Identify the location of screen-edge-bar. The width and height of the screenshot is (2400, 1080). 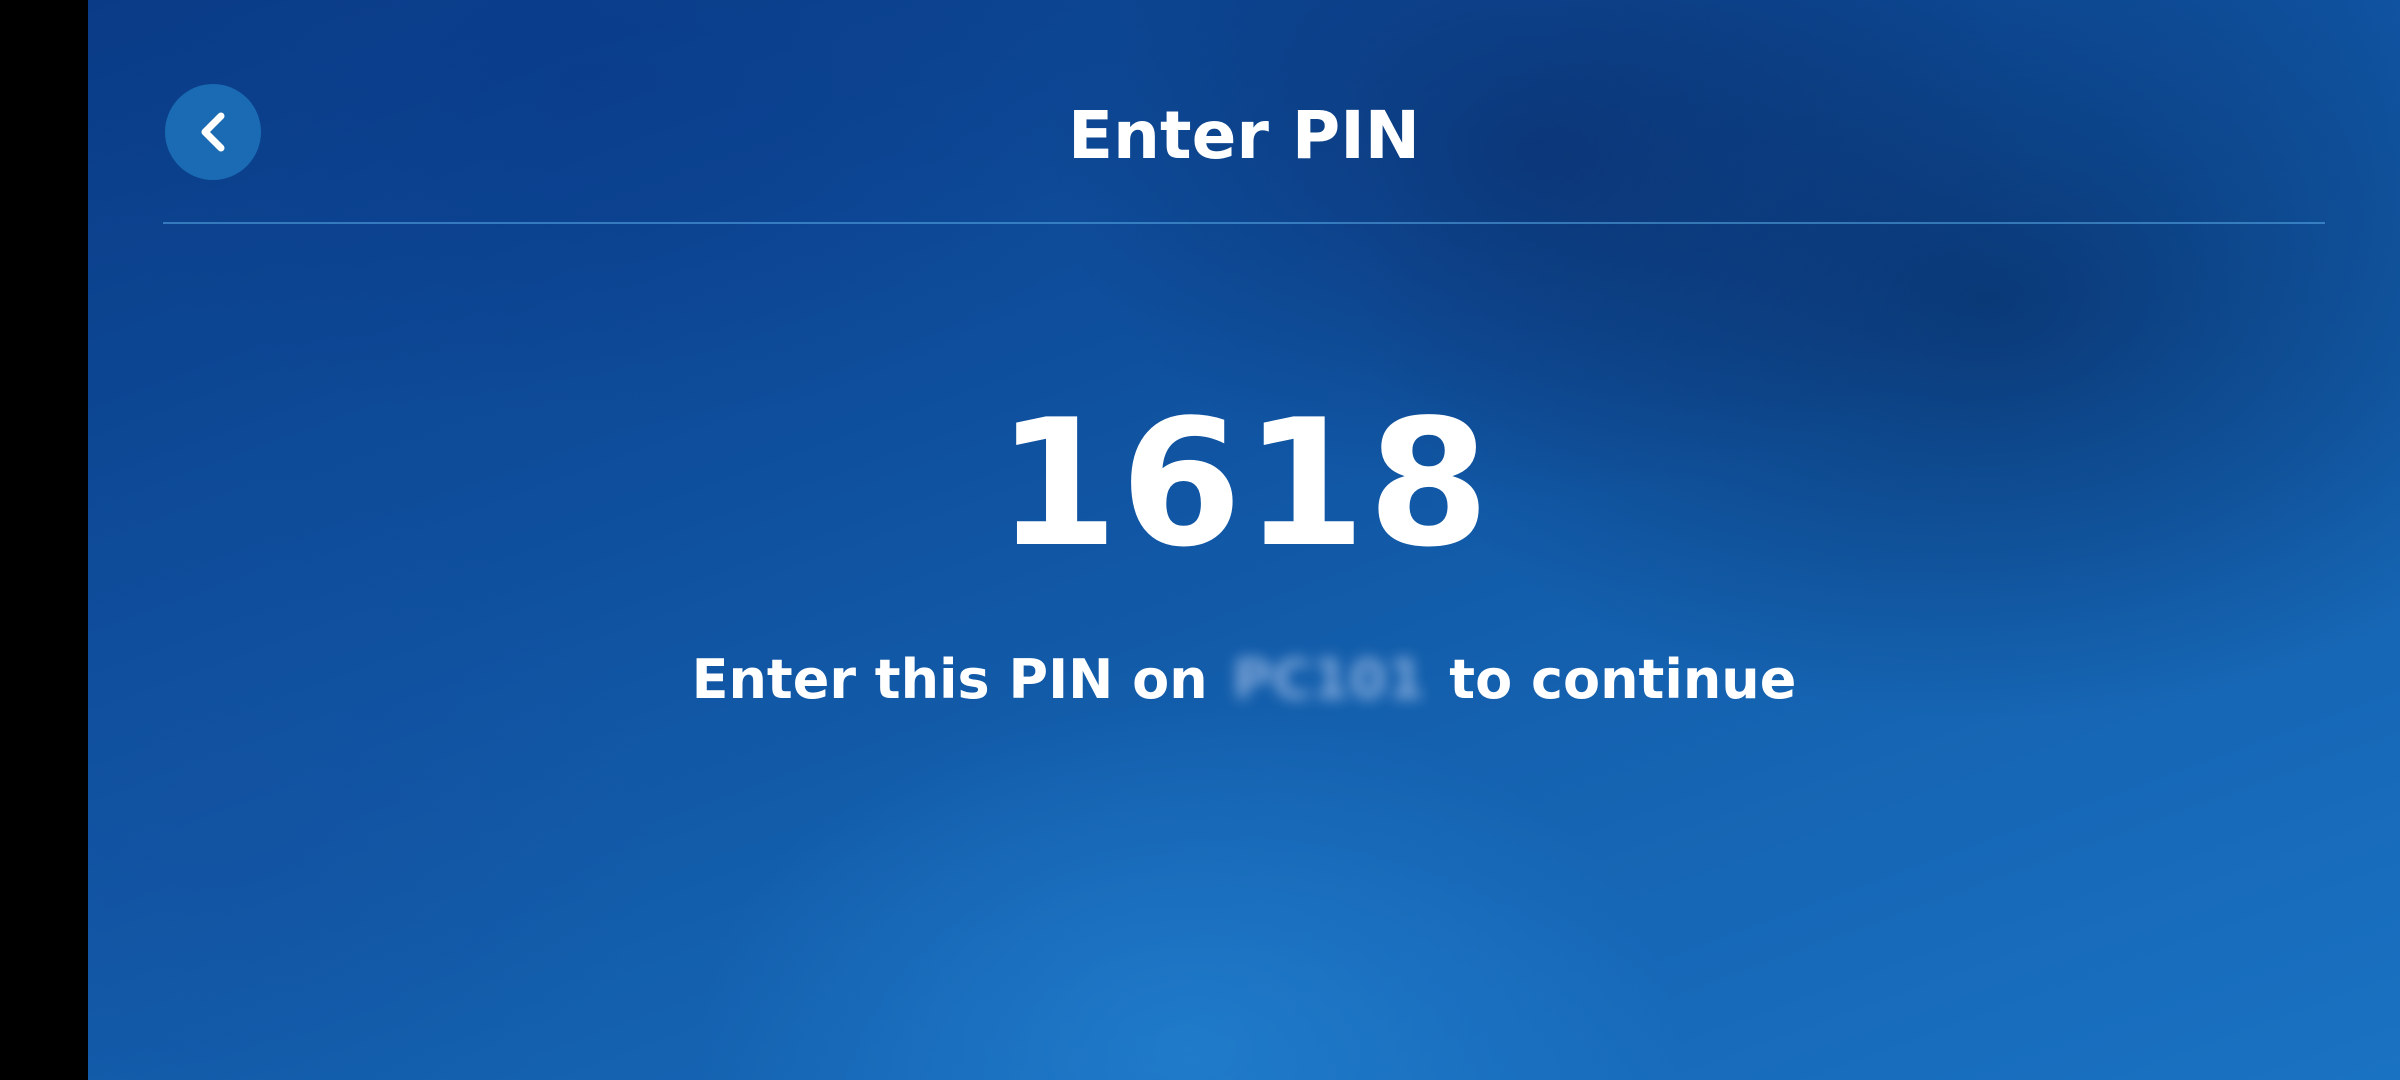
(44, 540).